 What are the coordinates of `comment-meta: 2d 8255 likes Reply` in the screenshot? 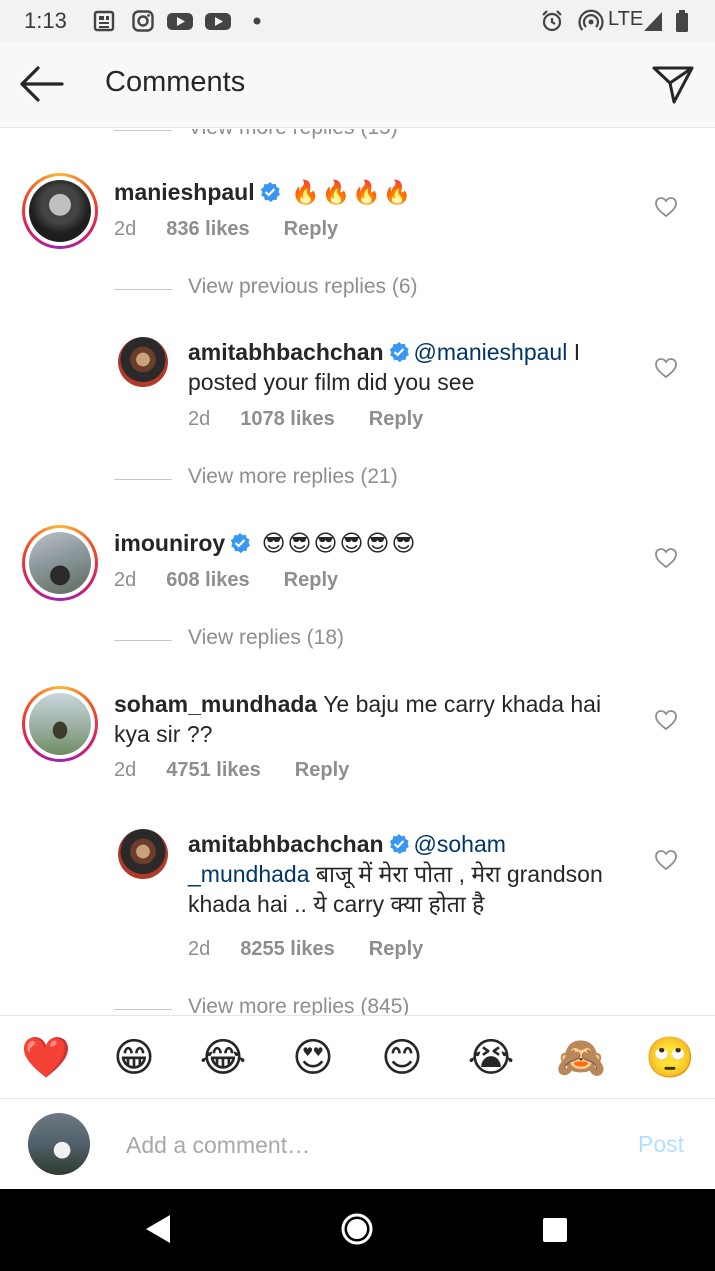 It's located at (305, 949).